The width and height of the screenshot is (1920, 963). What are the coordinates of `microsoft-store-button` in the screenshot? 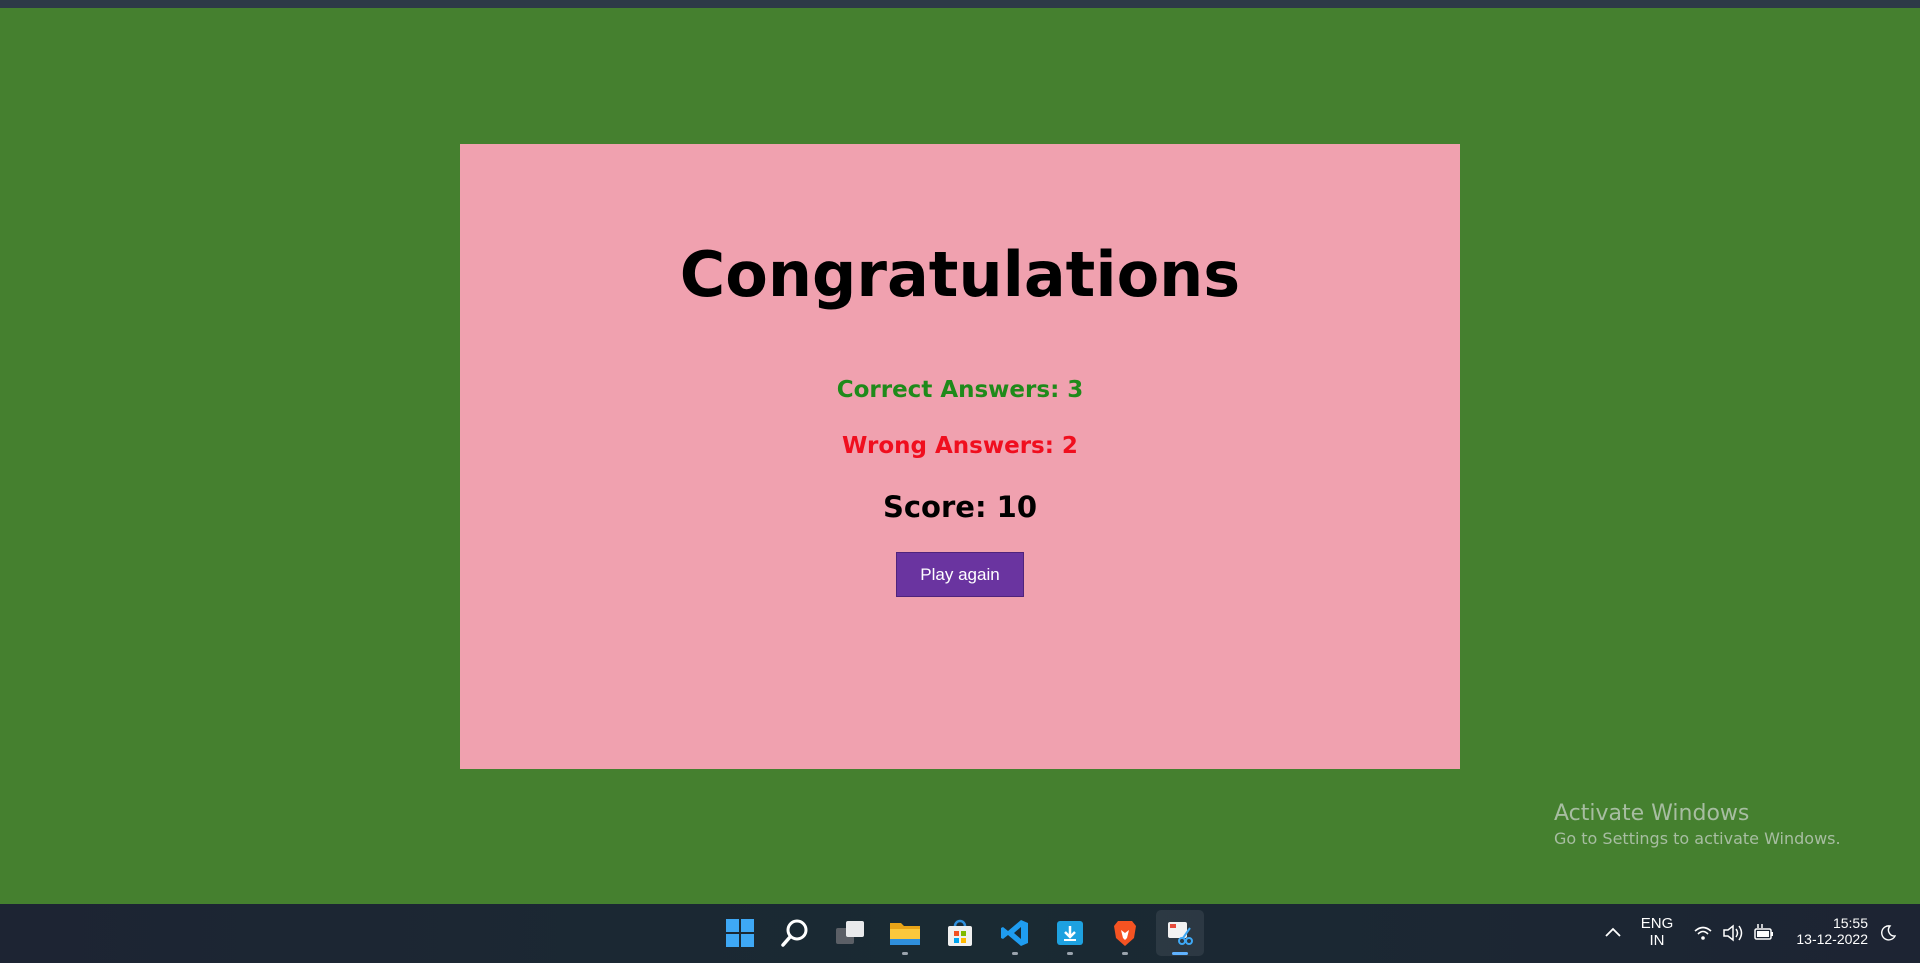 It's located at (960, 933).